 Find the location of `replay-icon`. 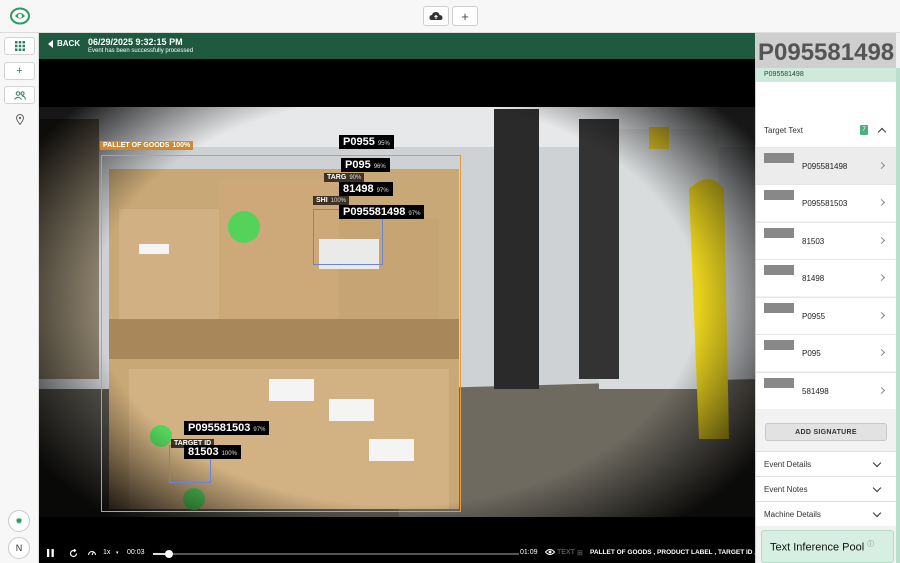

replay-icon is located at coordinates (73, 553).